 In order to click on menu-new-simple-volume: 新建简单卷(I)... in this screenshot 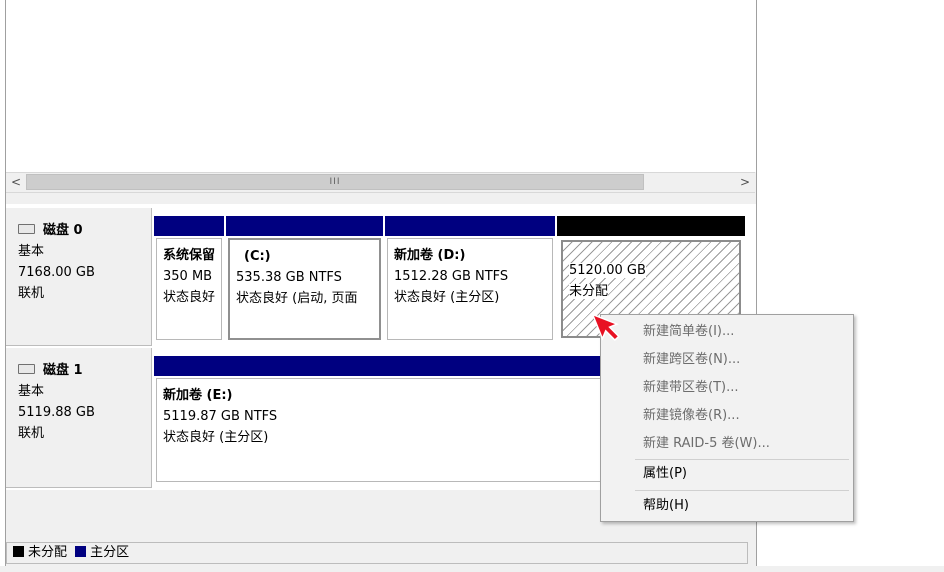, I will do `click(746, 332)`.